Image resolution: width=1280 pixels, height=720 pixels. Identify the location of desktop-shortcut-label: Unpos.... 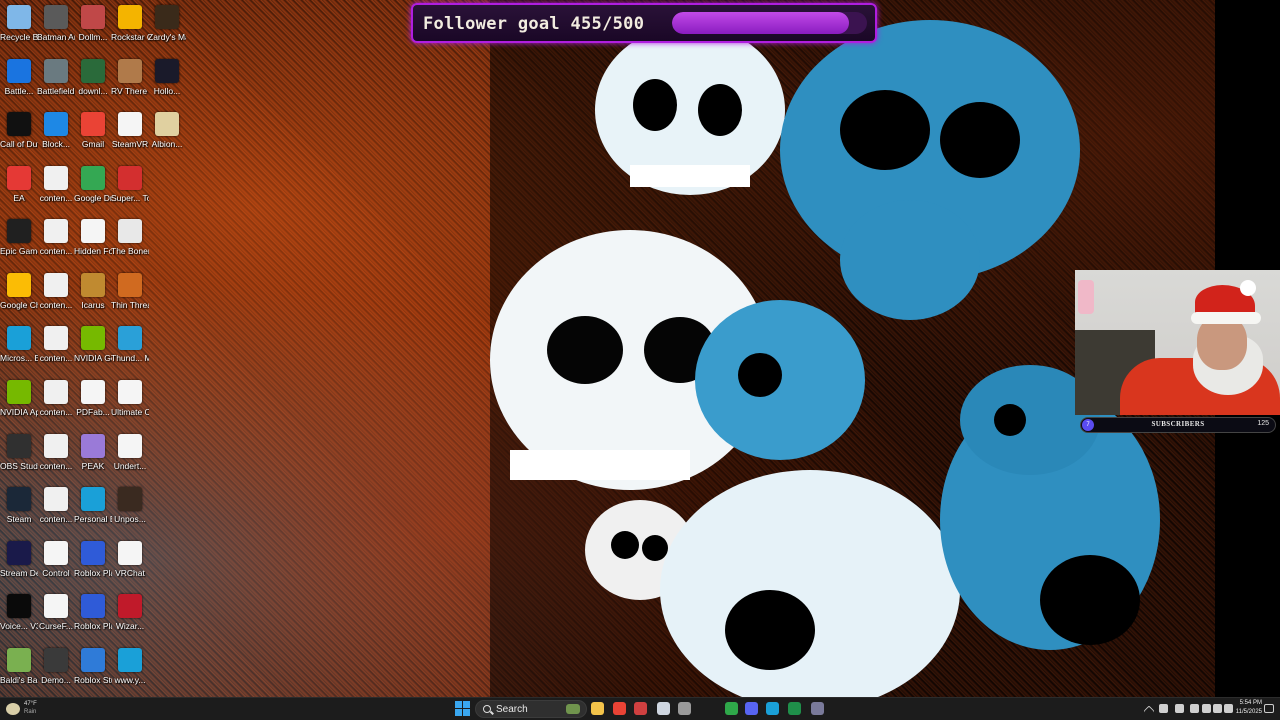
(130, 519).